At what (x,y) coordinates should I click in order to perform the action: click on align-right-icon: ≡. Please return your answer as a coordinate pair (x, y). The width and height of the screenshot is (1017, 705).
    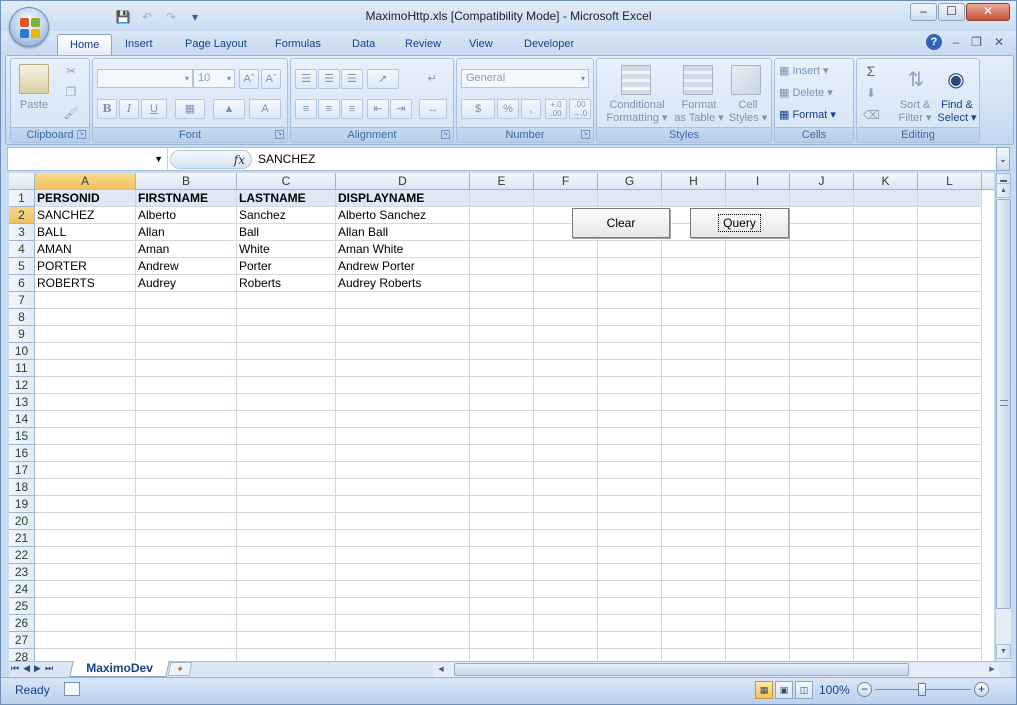
    Looking at the image, I should click on (352, 109).